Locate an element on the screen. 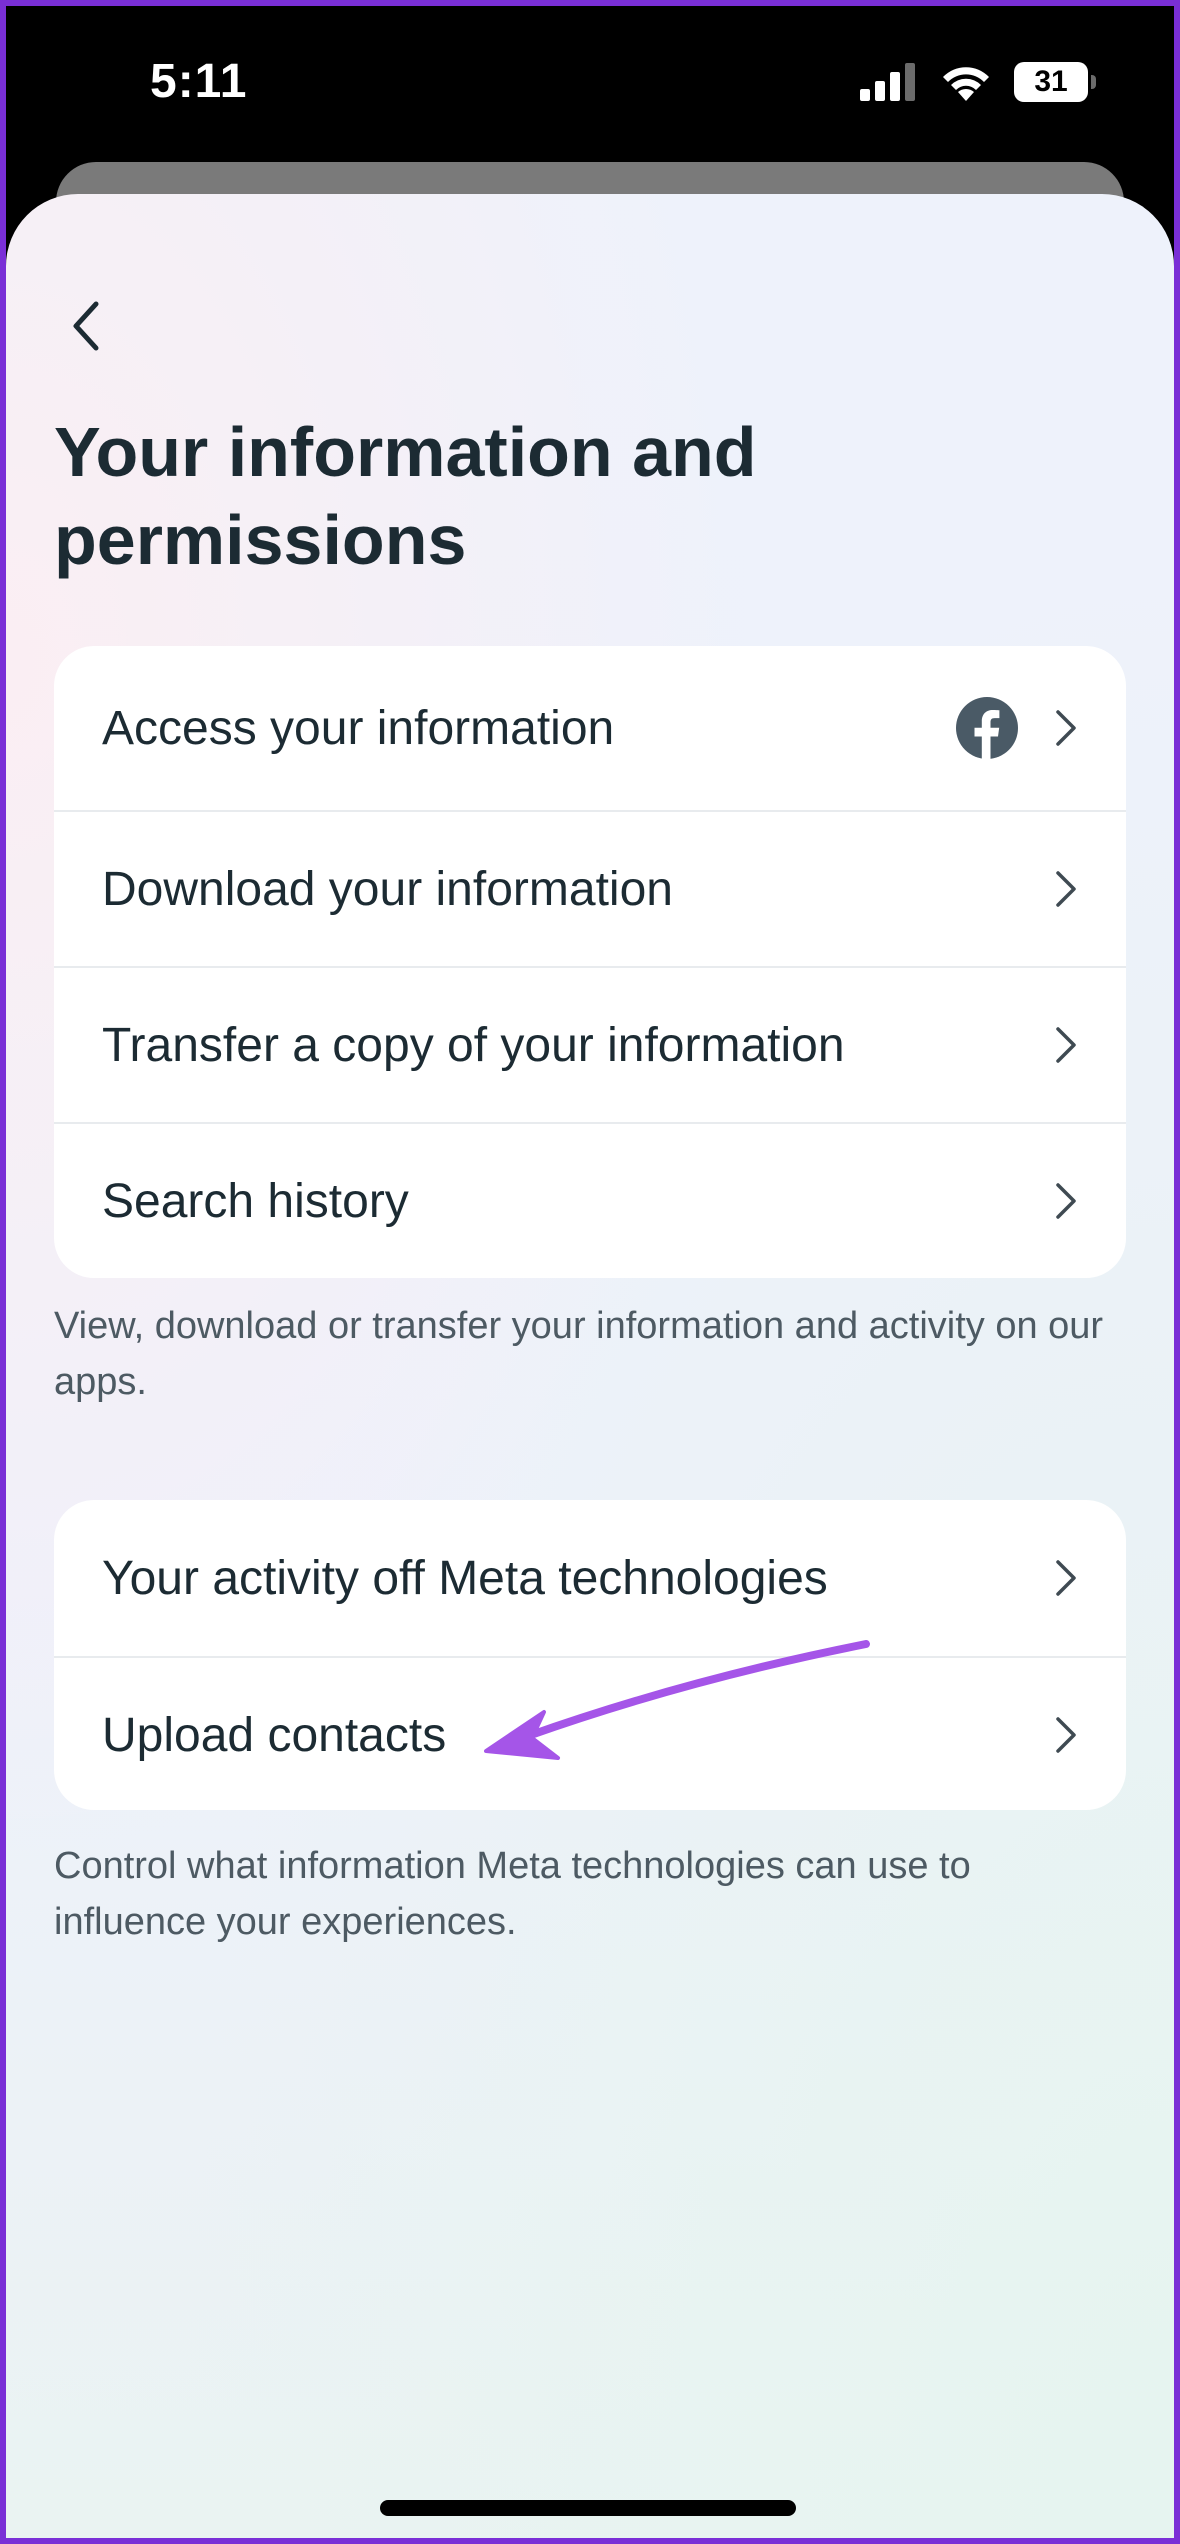  item-label: Upload contacts is located at coordinates (274, 1735).